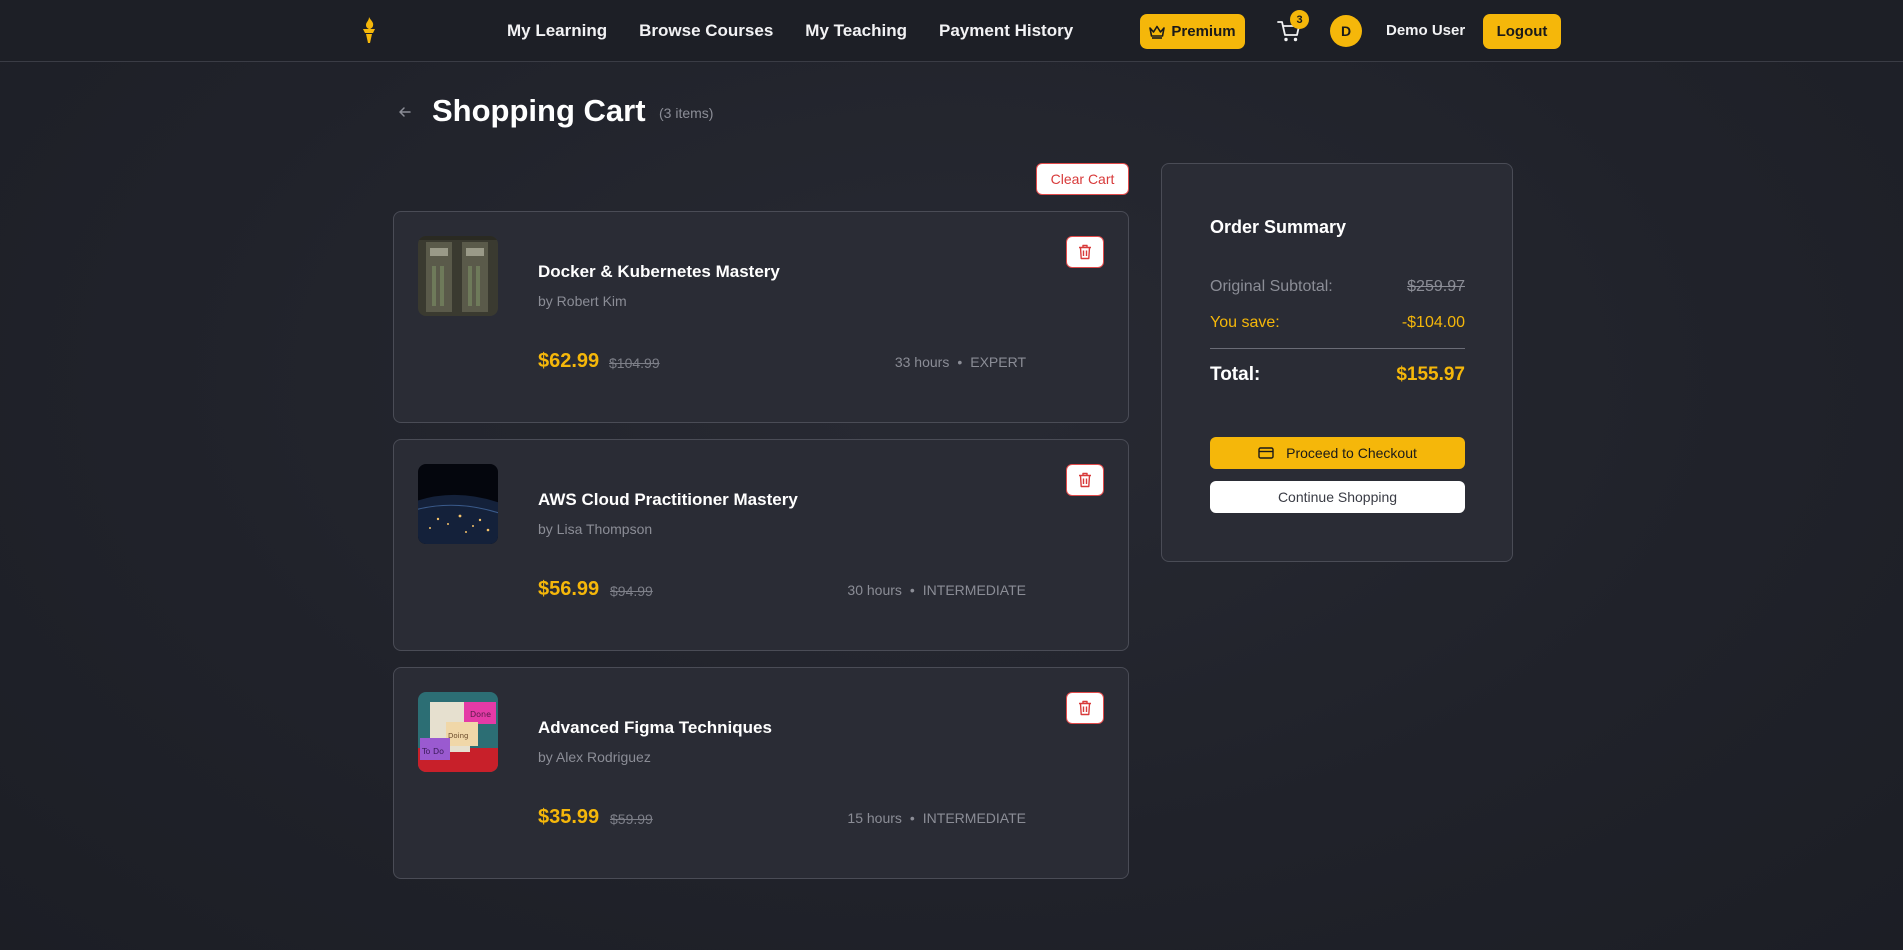 The width and height of the screenshot is (1903, 950). Describe the element at coordinates (1157, 32) in the screenshot. I see `crown-icon` at that location.